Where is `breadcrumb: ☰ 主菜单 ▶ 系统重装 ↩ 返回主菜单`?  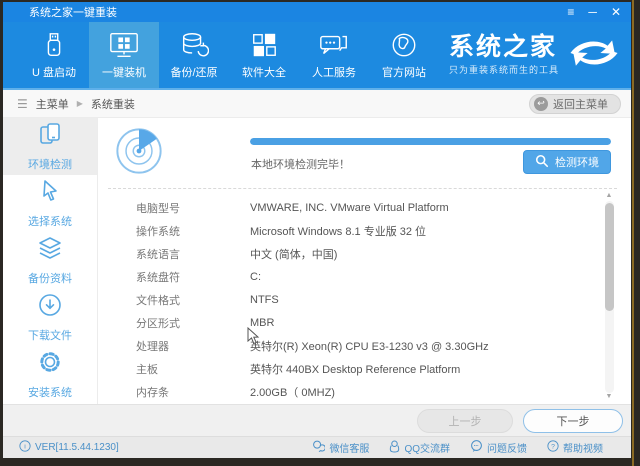 breadcrumb: ☰ 主菜单 ▶ 系统重装 ↩ 返回主菜单 is located at coordinates (317, 104).